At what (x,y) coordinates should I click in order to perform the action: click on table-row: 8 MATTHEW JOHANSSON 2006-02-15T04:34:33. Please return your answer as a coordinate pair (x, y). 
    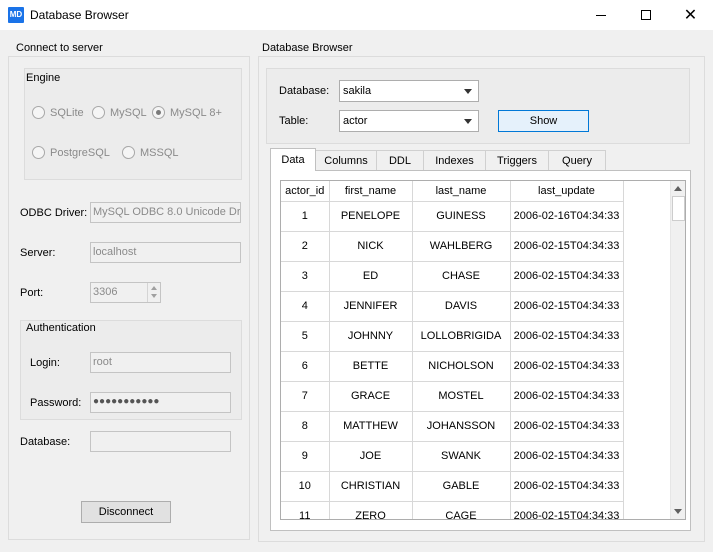
    Looking at the image, I should click on (452, 426).